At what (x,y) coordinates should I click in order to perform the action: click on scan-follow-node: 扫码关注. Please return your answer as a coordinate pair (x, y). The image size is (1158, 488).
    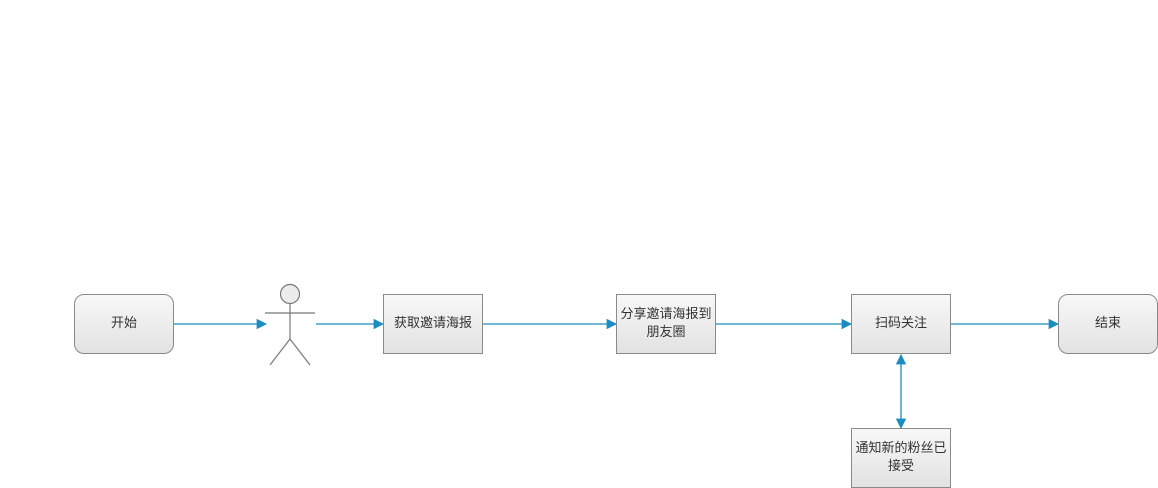
    Looking at the image, I should click on (901, 324).